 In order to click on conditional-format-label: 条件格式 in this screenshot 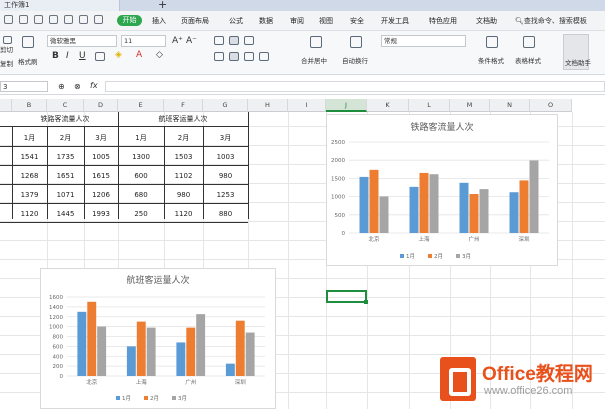, I will do `click(491, 60)`.